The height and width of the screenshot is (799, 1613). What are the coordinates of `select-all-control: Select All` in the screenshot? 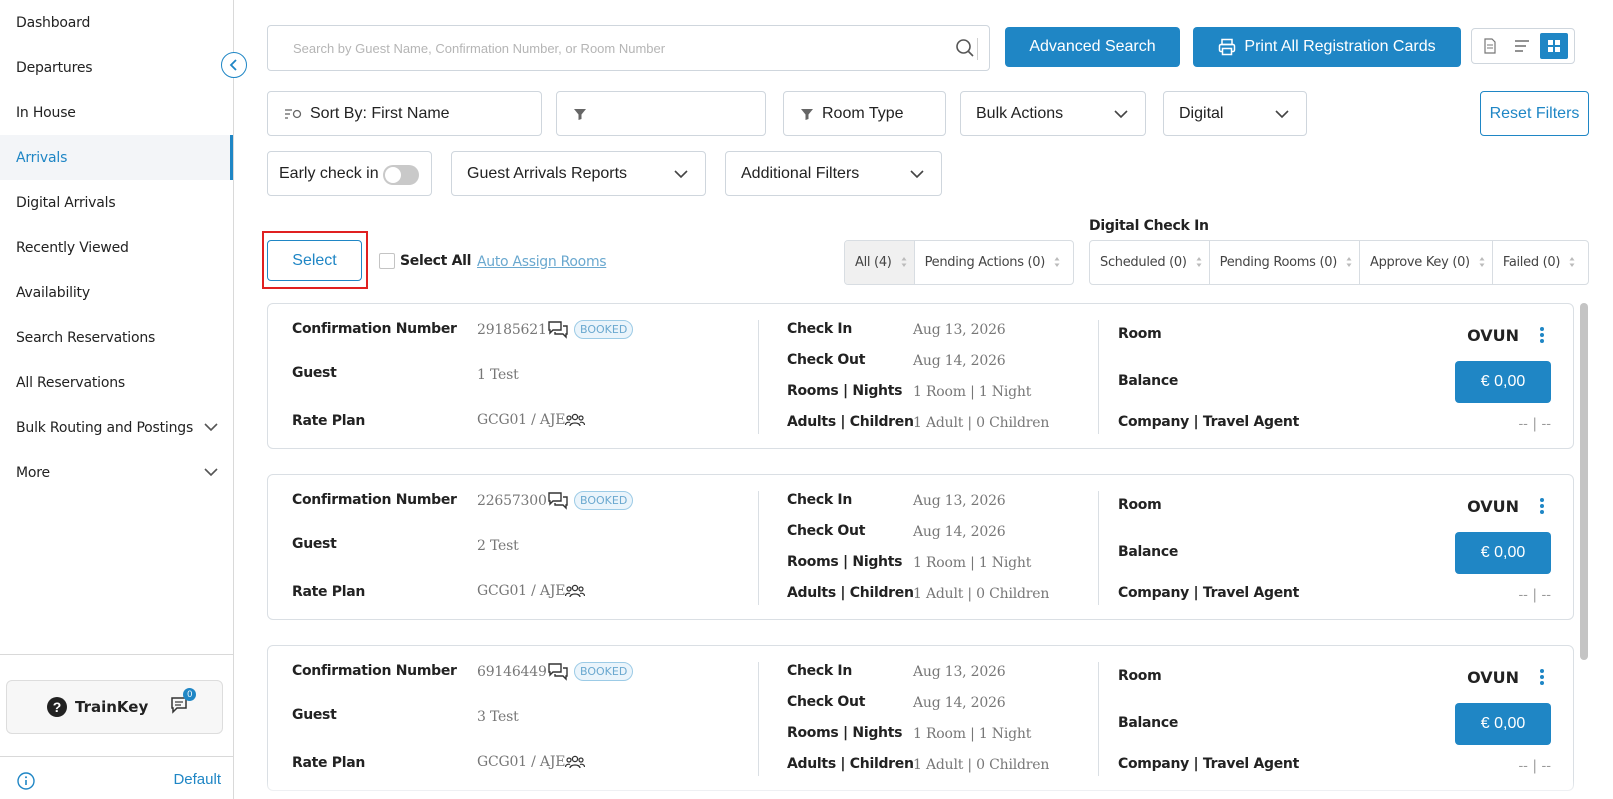 It's located at (425, 261).